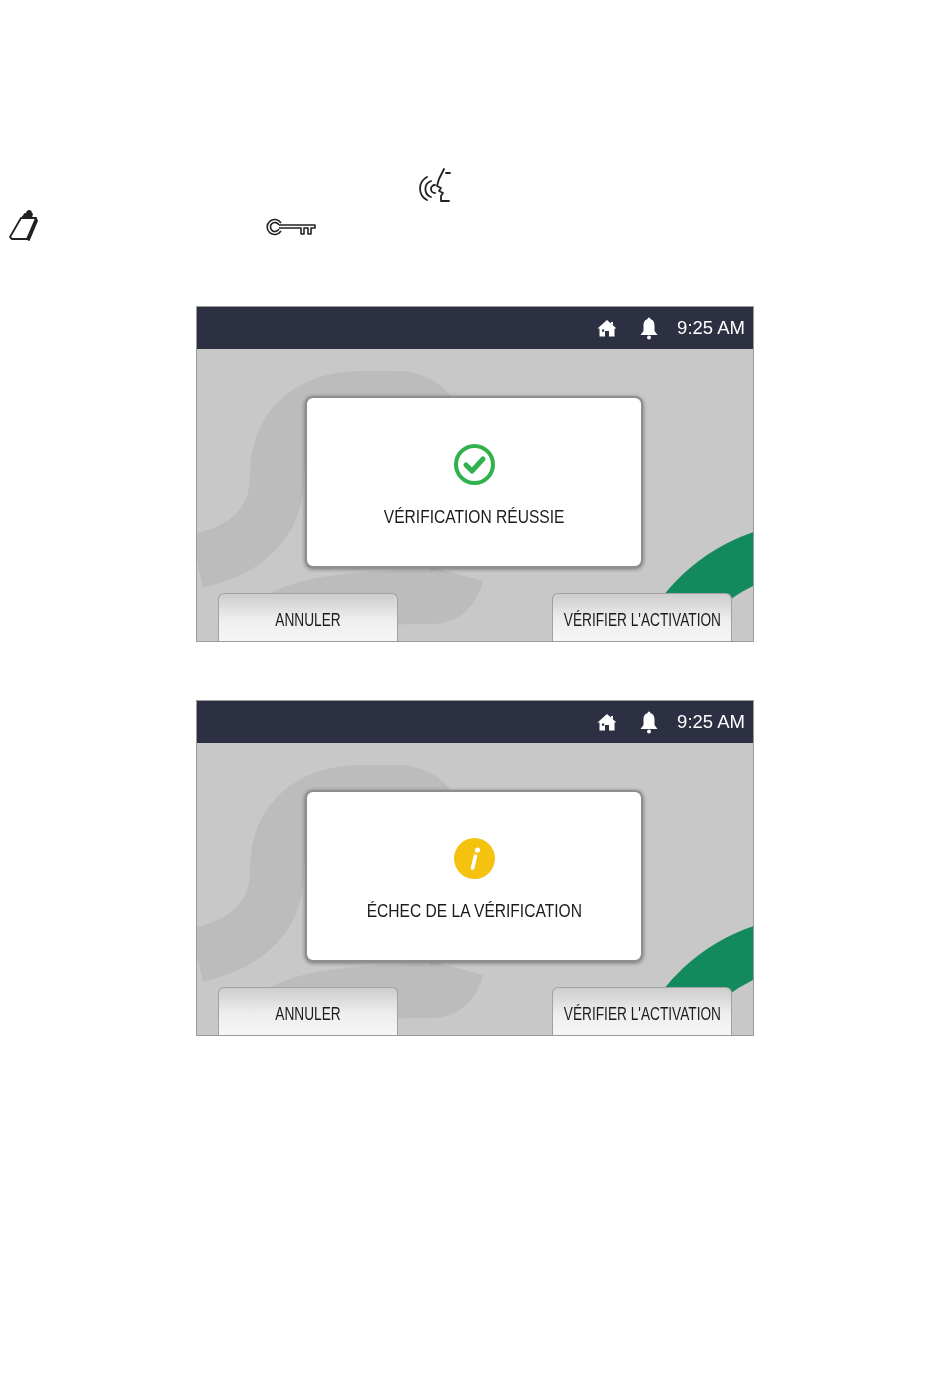 The width and height of the screenshot is (950, 1383). What do you see at coordinates (474, 464) in the screenshot?
I see `check-circle-icon` at bounding box center [474, 464].